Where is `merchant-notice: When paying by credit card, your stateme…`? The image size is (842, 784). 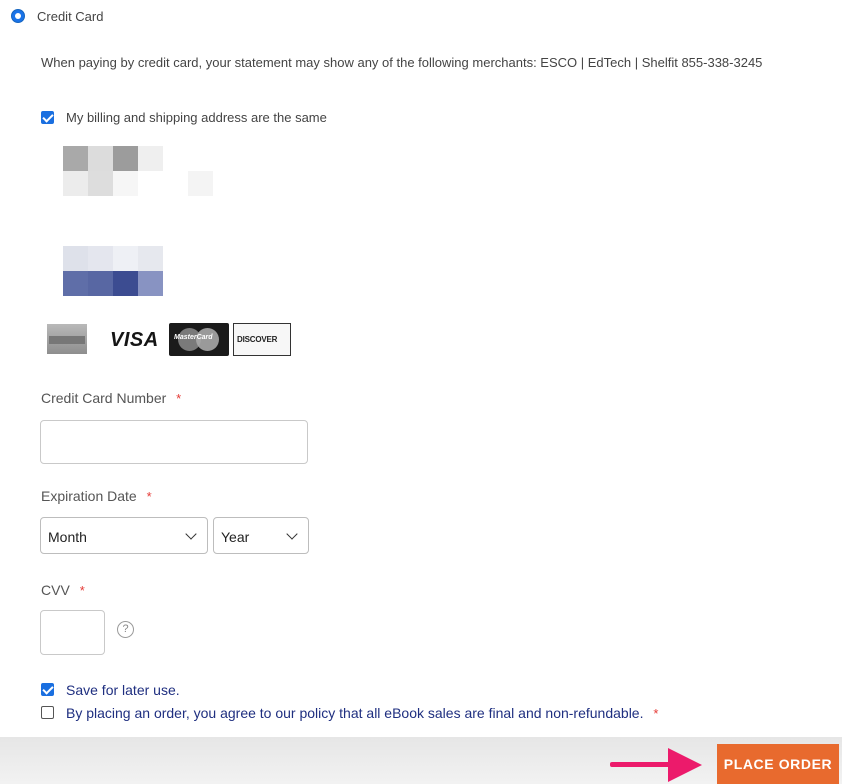
merchant-notice: When paying by credit card, your stateme… is located at coordinates (402, 62).